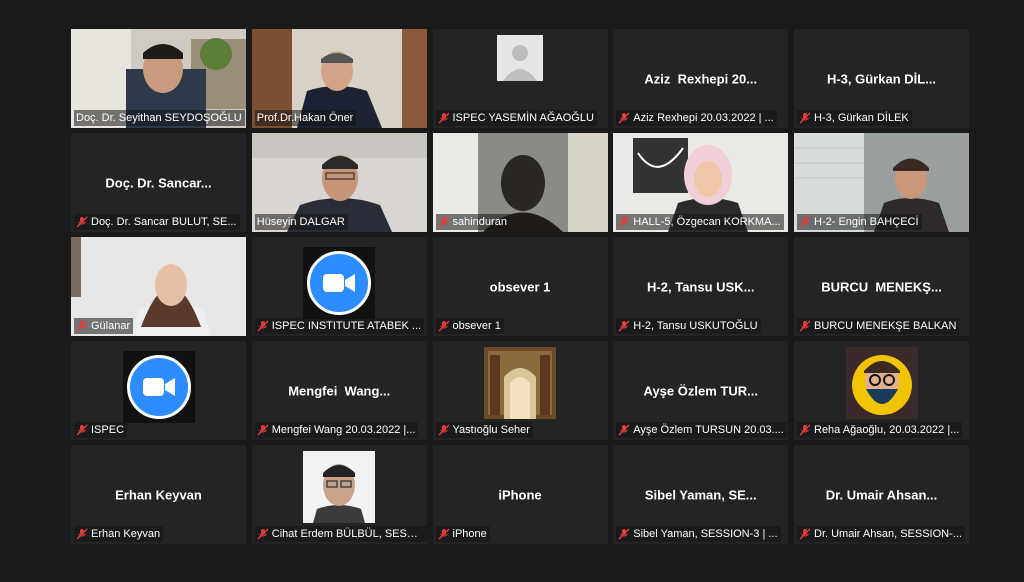 The width and height of the screenshot is (1024, 582). I want to click on participant-name-label: H-2- Engin BAHÇECİ, so click(859, 222).